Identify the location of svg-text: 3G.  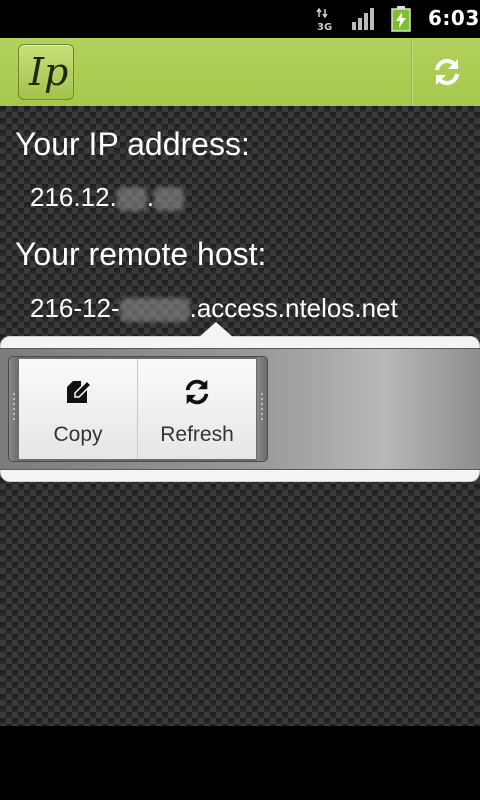
(324, 27).